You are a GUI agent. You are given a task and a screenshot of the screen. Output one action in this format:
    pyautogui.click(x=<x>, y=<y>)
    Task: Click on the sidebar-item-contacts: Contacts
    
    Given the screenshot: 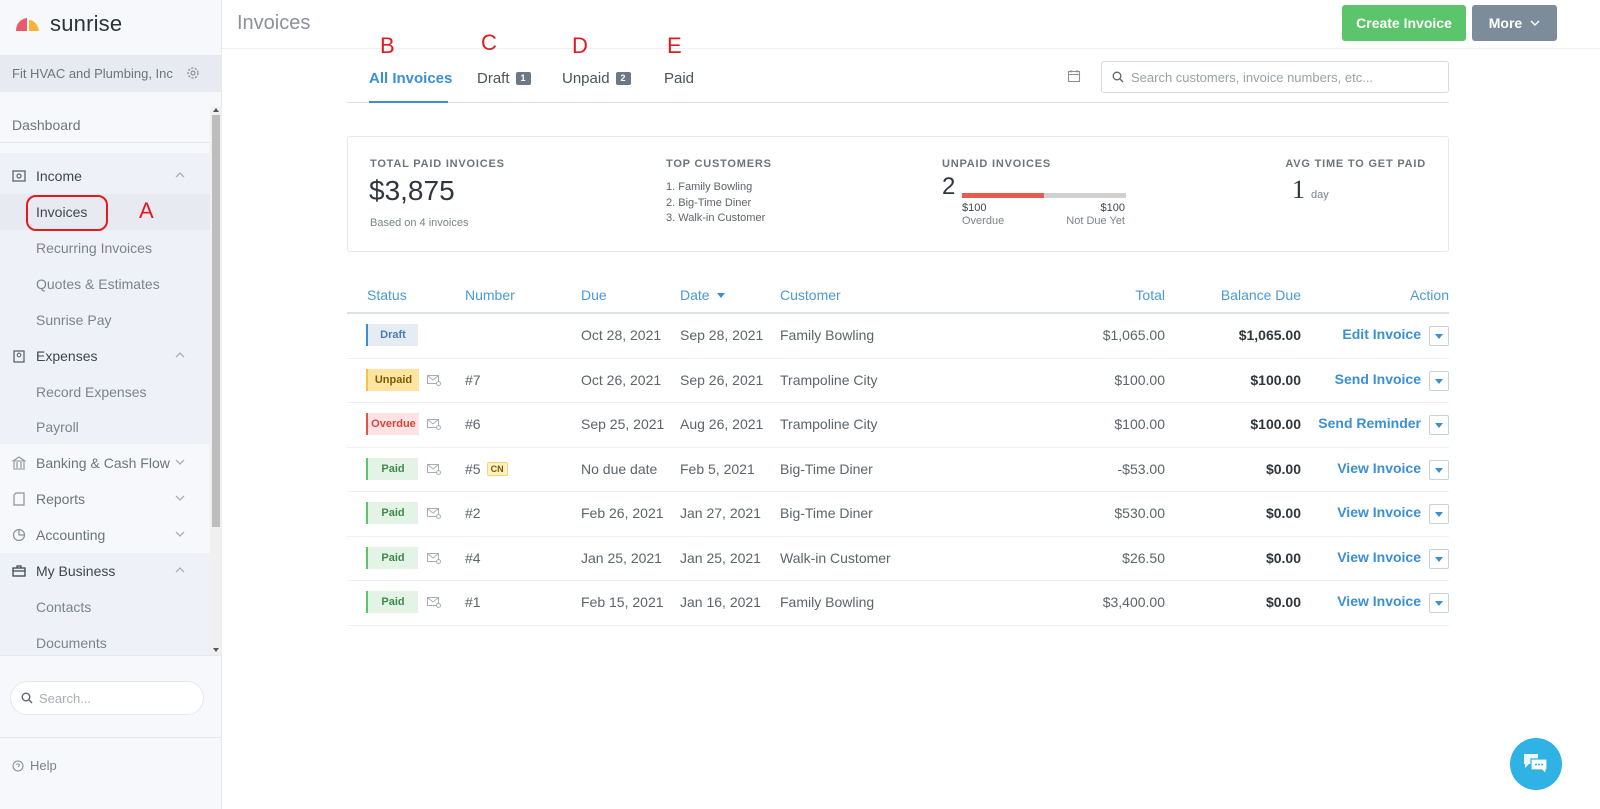 What is the action you would take?
    pyautogui.click(x=105, y=607)
    